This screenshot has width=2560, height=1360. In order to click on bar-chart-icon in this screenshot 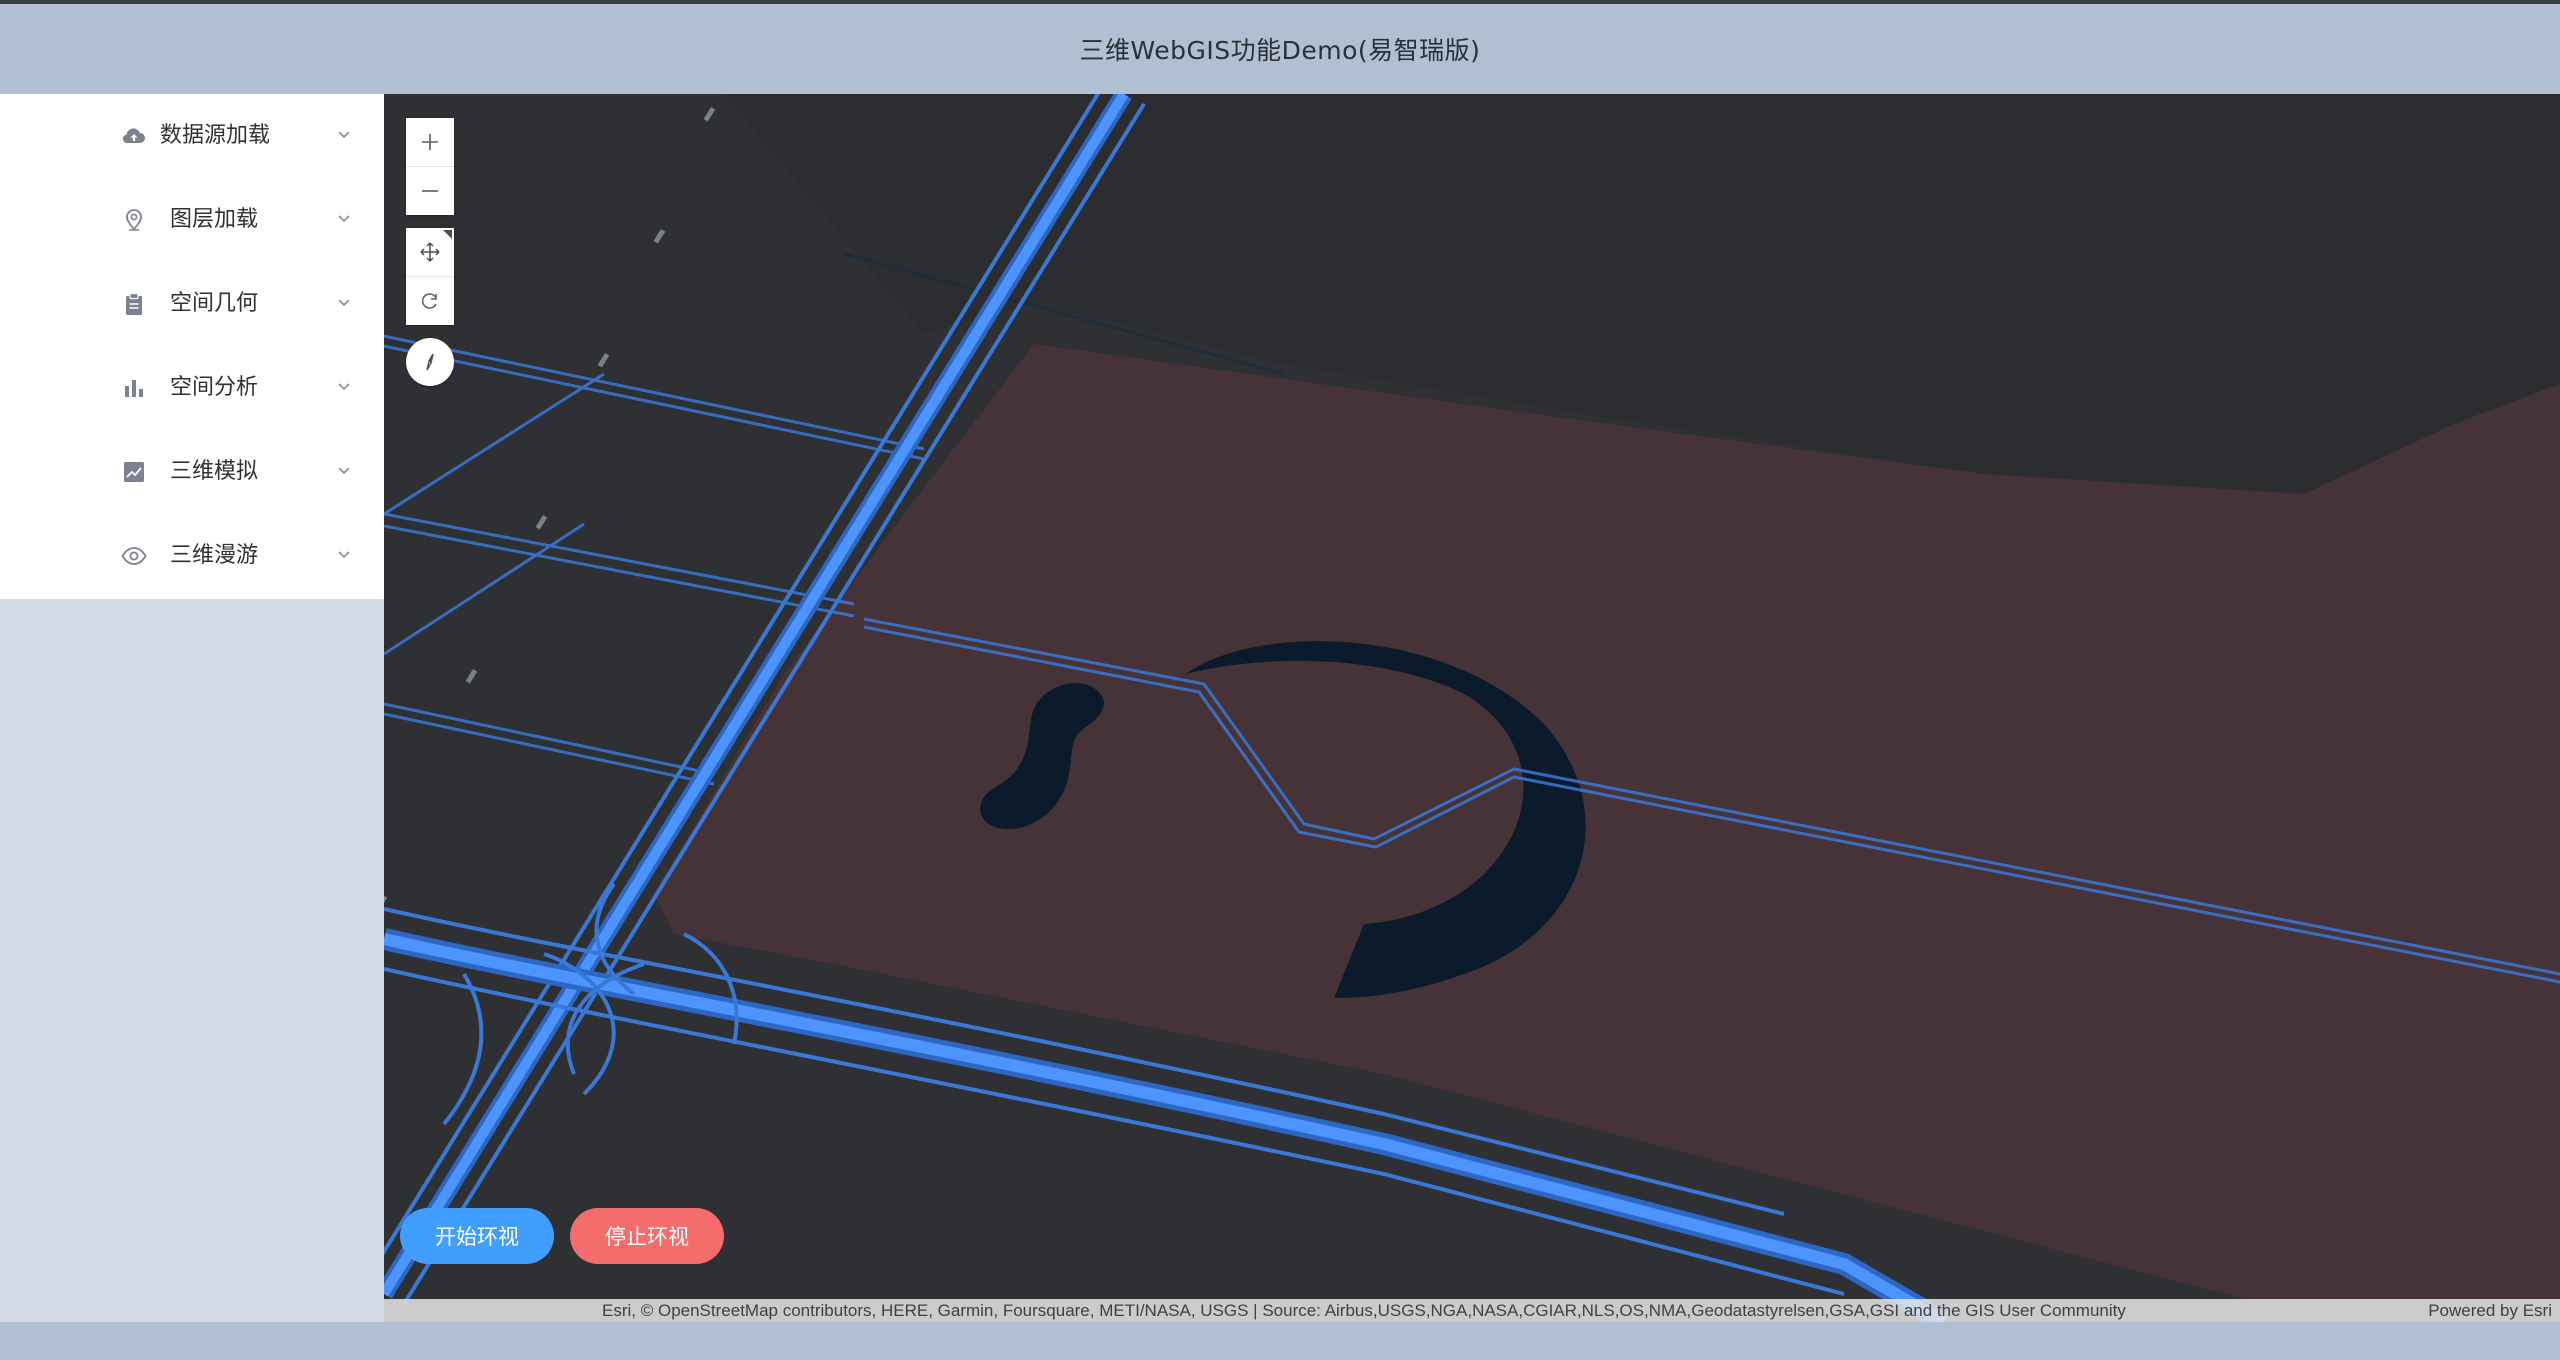, I will do `click(134, 388)`.